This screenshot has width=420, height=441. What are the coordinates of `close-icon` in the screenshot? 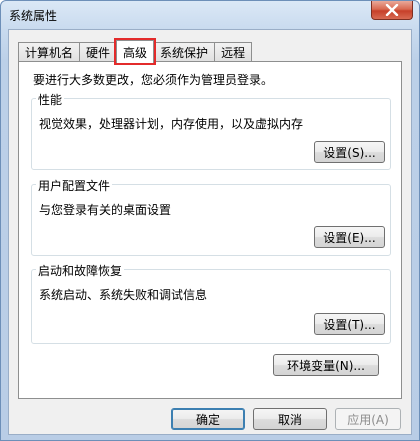 It's located at (392, 10).